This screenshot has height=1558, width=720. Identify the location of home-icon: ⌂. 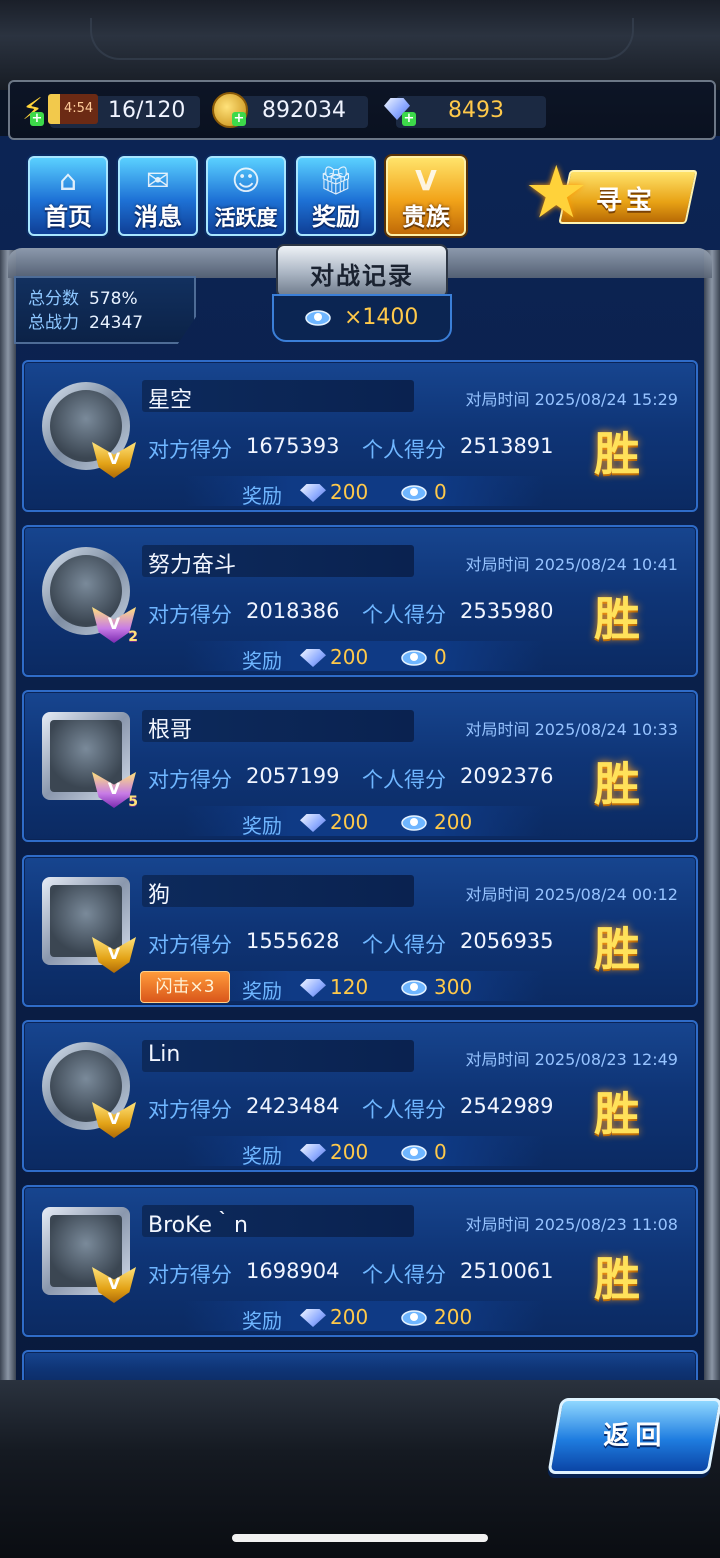
(68, 180).